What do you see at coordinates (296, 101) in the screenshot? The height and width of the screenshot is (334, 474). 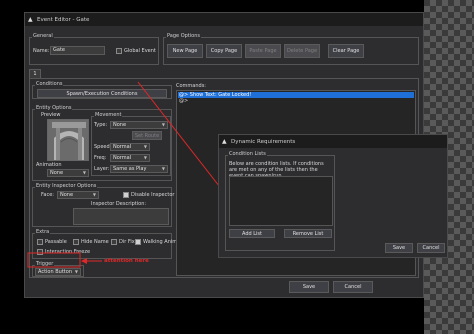 I see `command-row: @>` at bounding box center [296, 101].